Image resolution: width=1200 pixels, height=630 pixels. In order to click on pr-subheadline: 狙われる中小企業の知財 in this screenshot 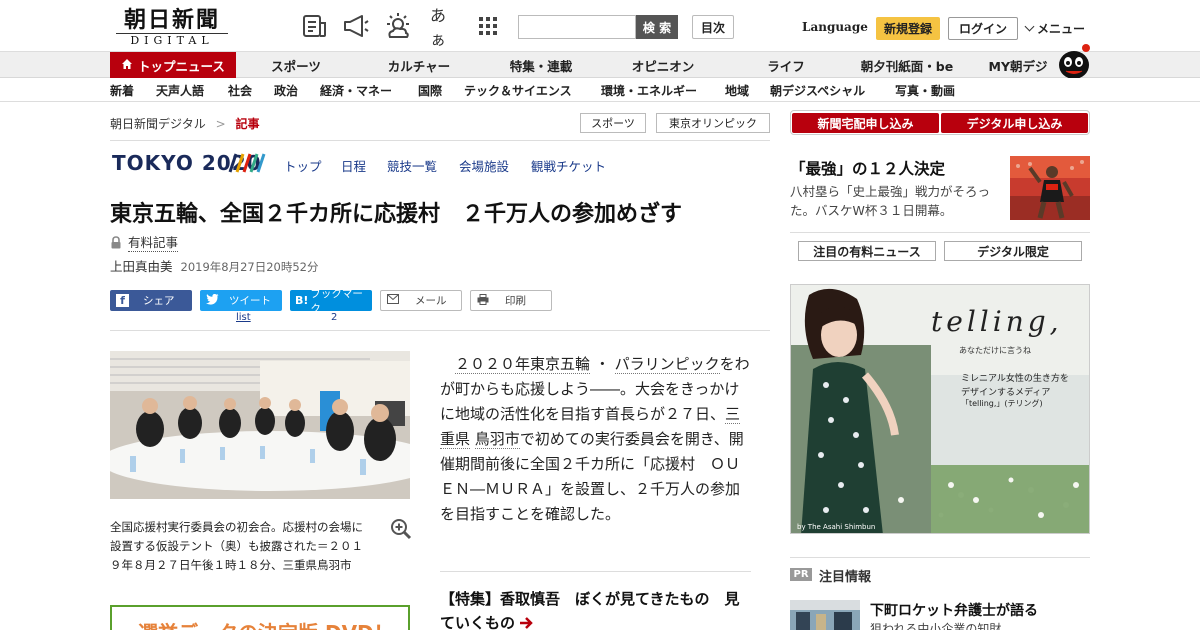, I will do `click(935, 625)`.